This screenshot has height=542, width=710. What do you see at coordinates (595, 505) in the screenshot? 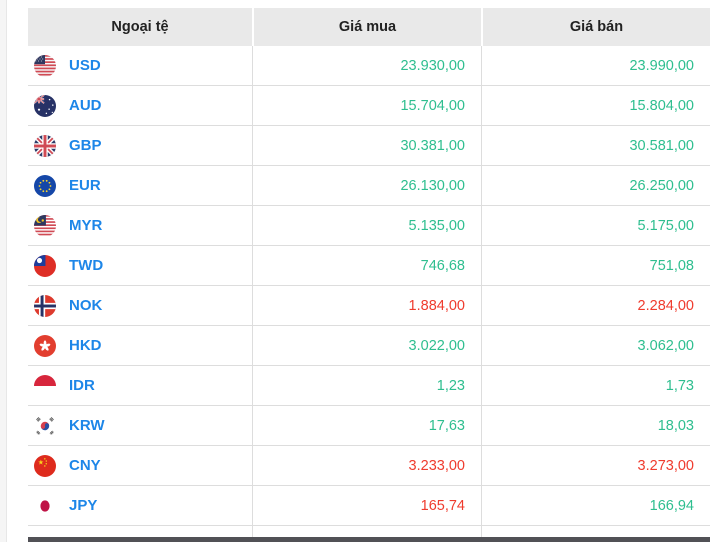
I see `sell-price: 166,94` at bounding box center [595, 505].